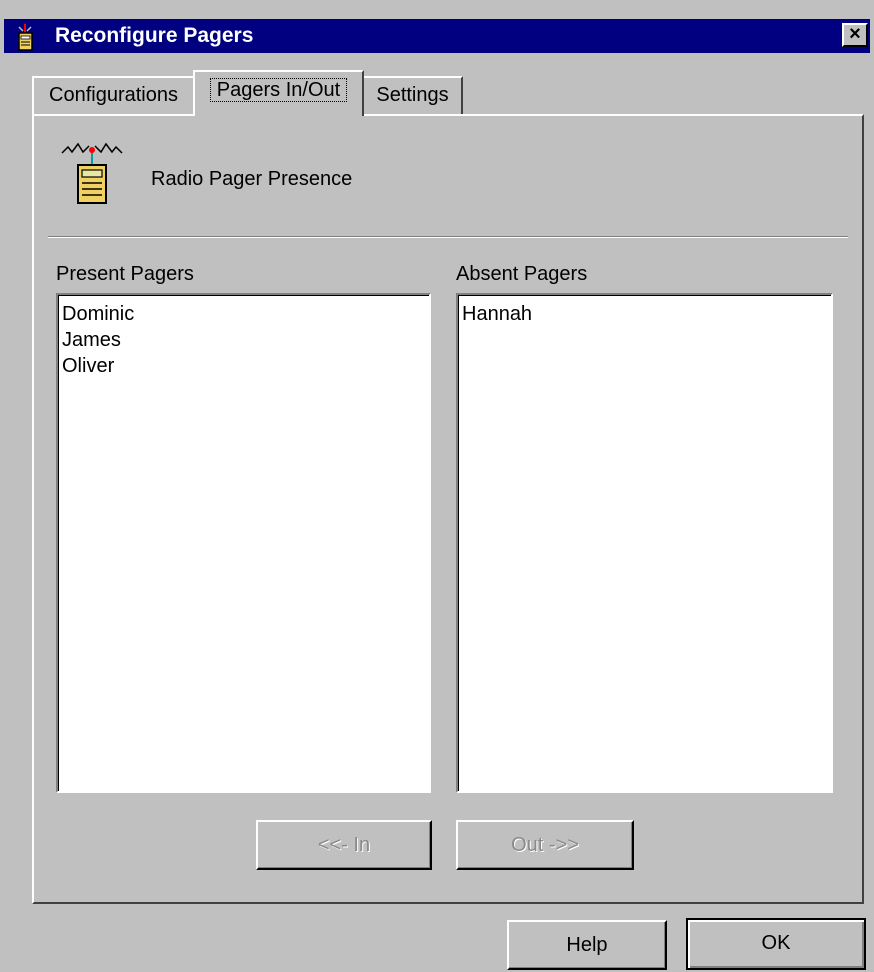  I want to click on radio-pager-icon, so click(92, 173).